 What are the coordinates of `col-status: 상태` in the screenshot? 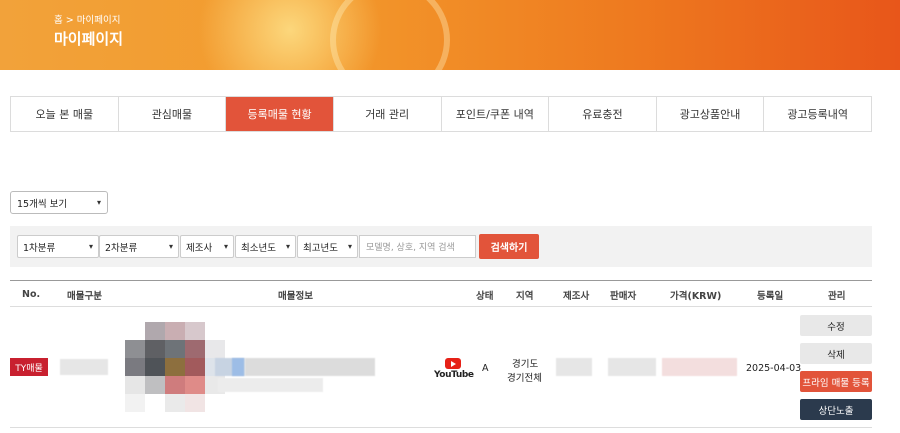 It's located at (485, 296).